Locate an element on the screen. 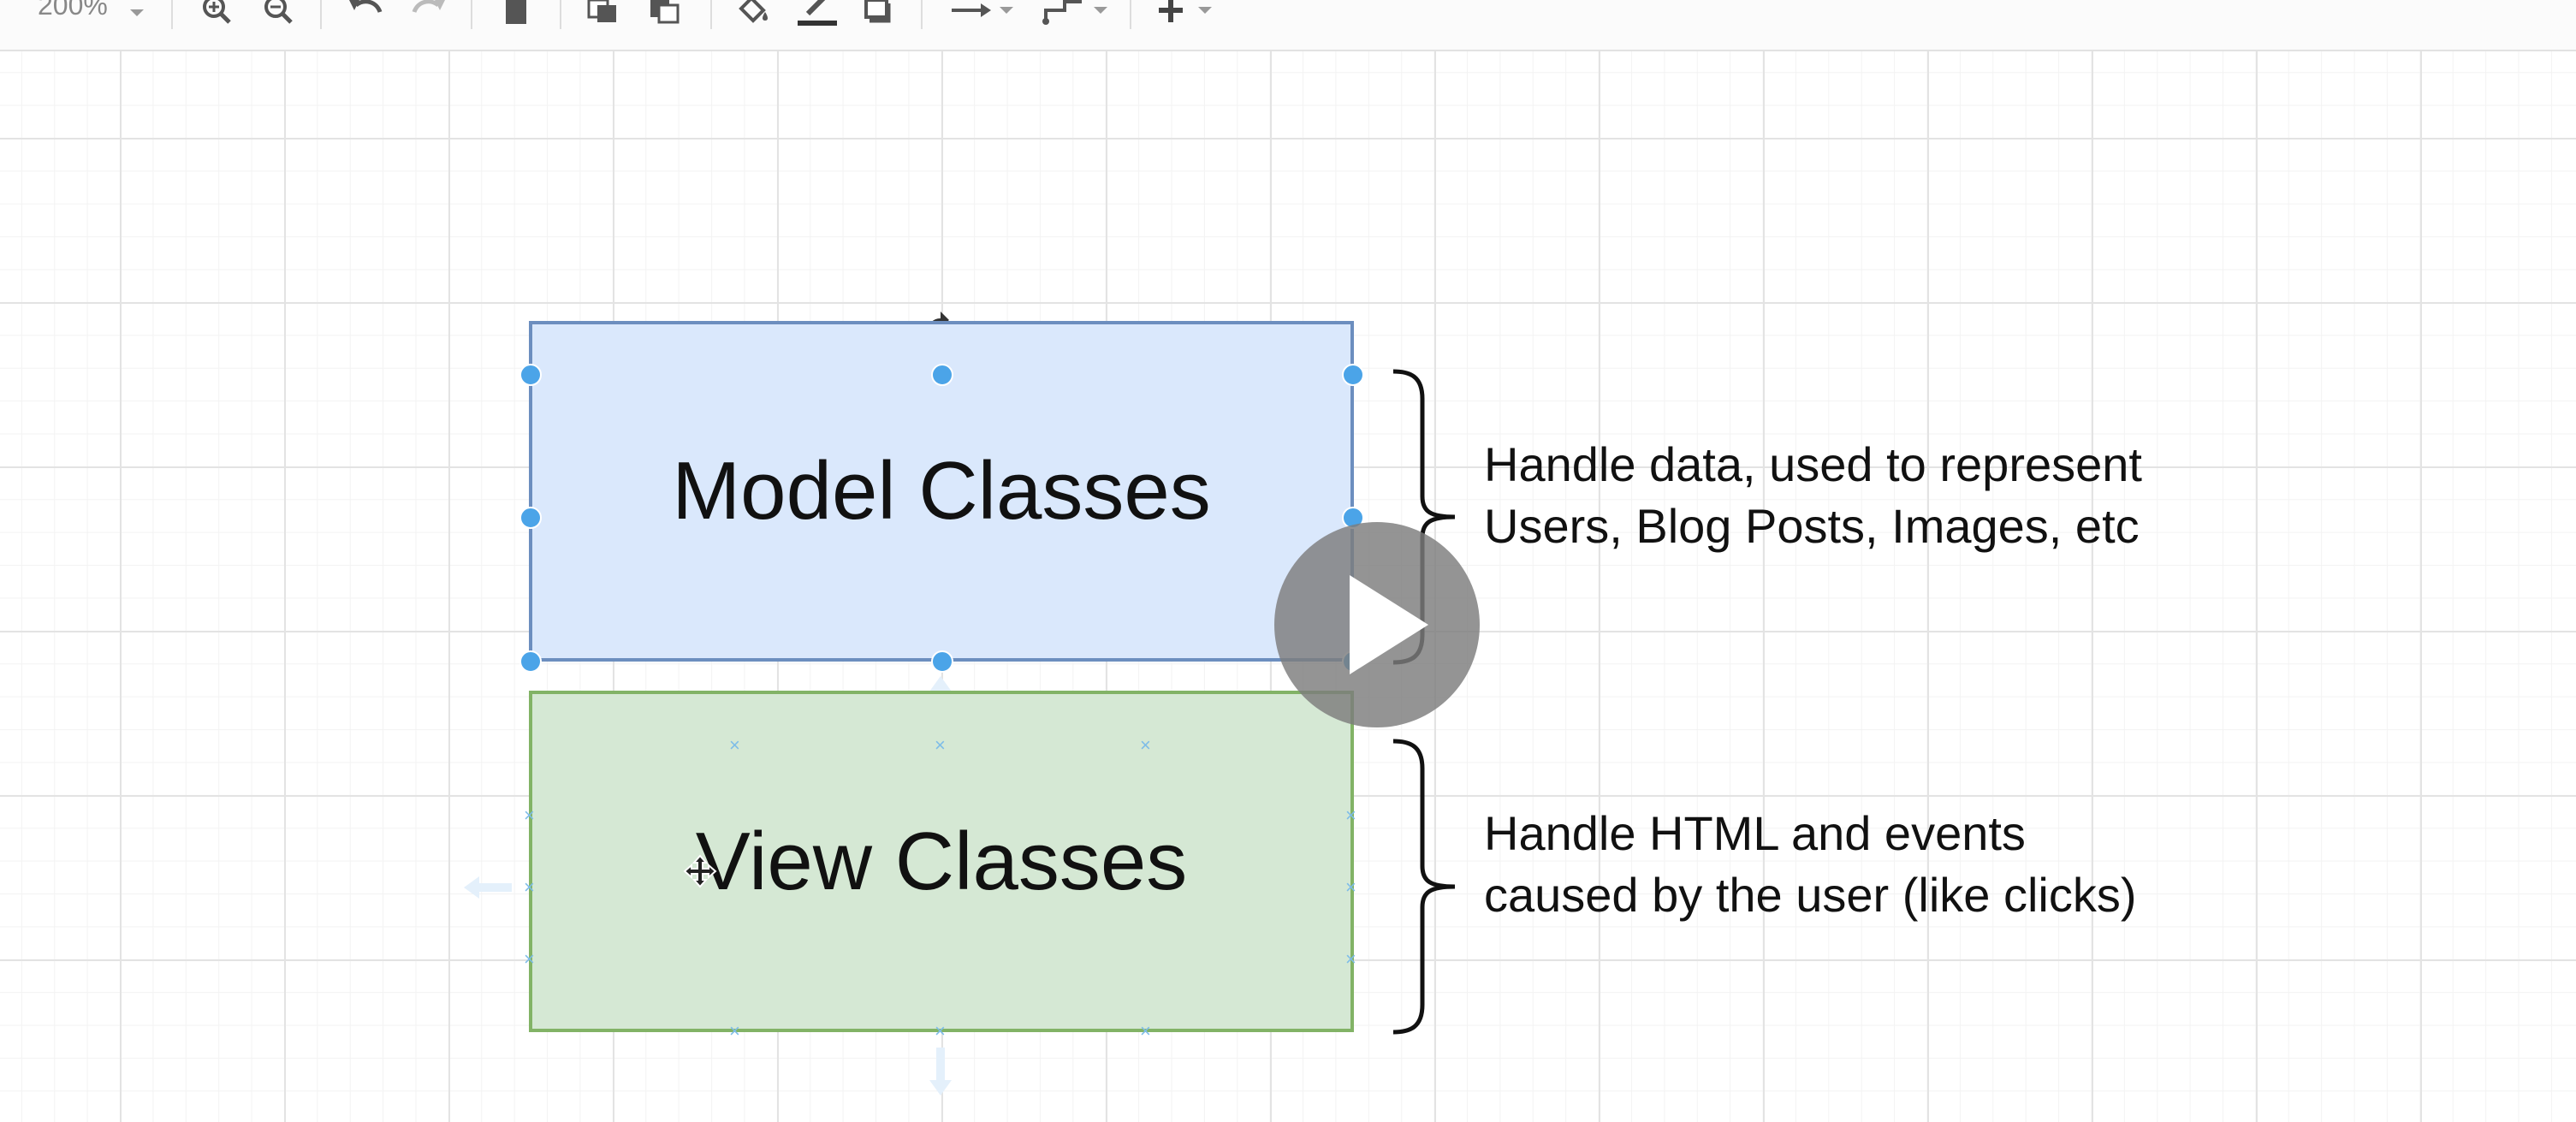 This screenshot has width=2576, height=1122. view-classes-label: View Classes is located at coordinates (941, 861).